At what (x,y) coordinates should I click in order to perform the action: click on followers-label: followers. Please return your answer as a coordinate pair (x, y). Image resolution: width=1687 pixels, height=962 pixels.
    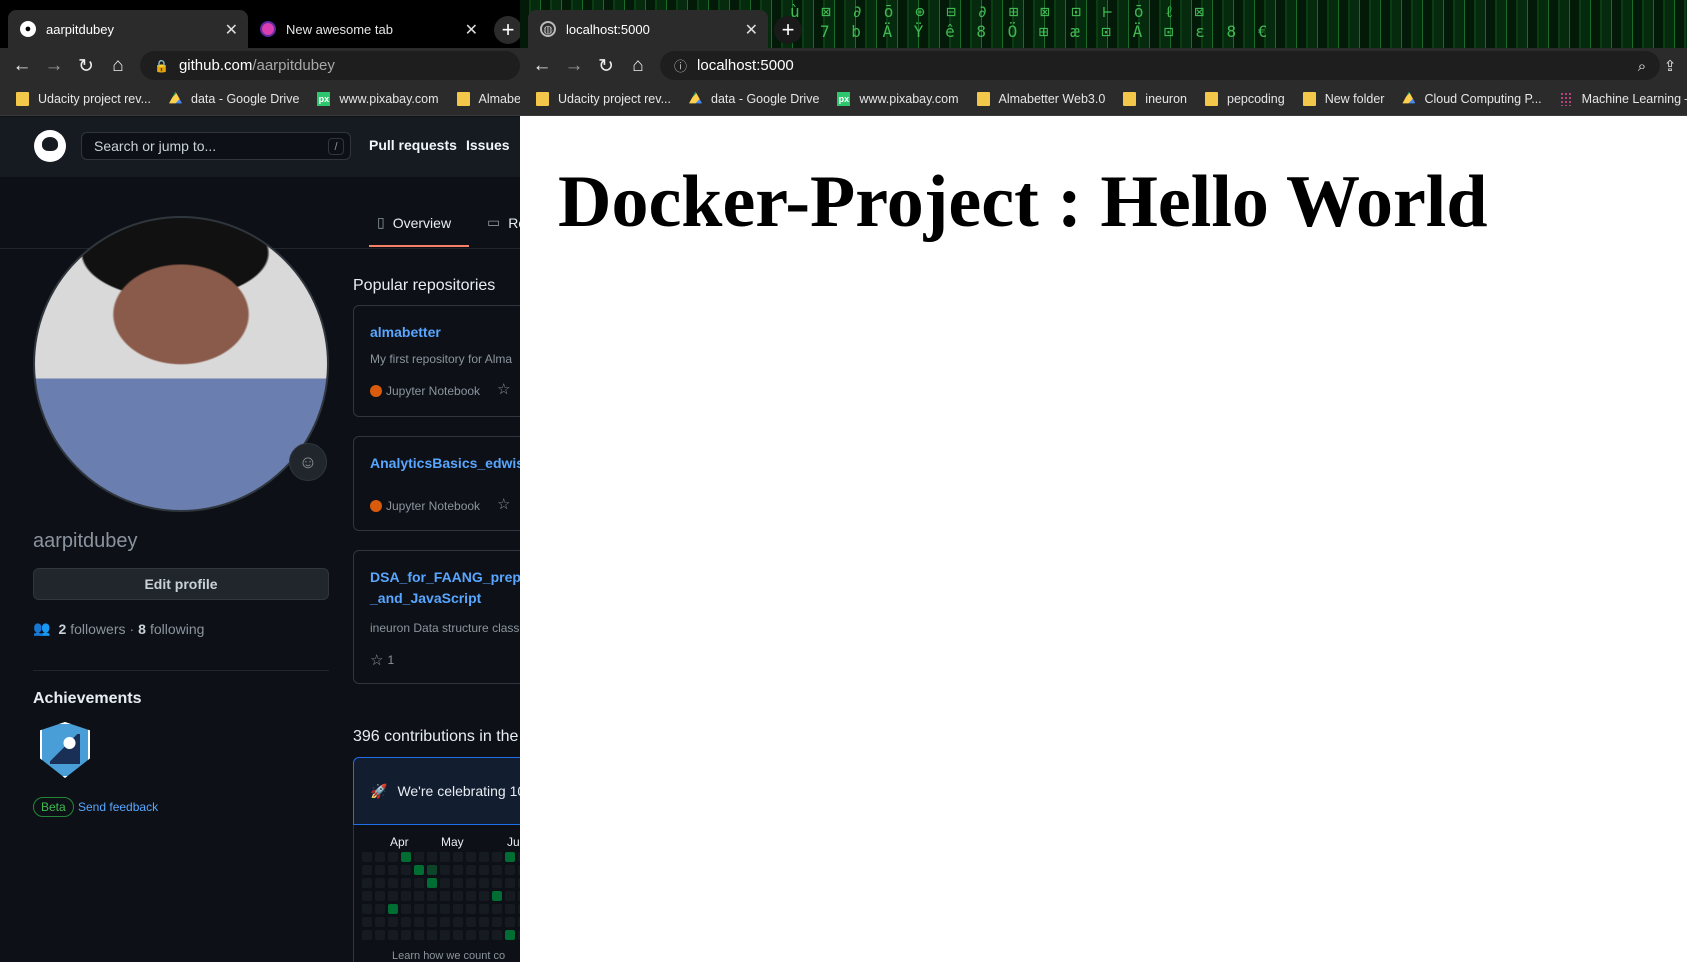
    Looking at the image, I should click on (97, 629).